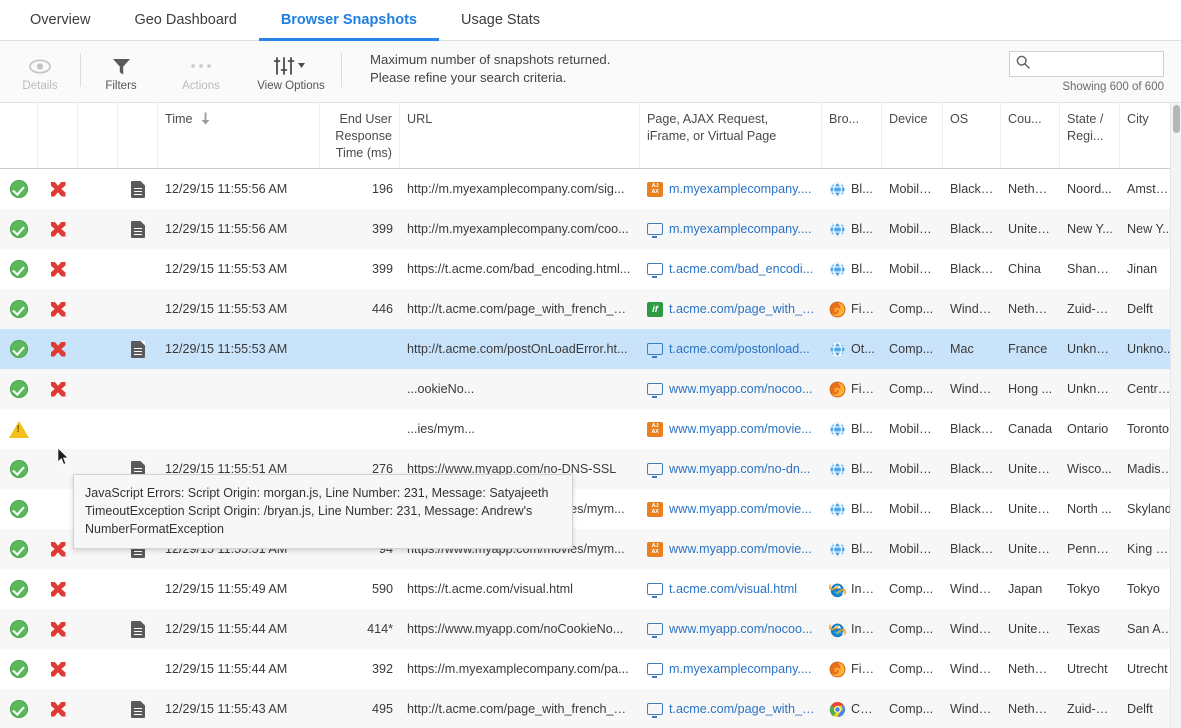  What do you see at coordinates (19, 135) in the screenshot?
I see `column-header-status` at bounding box center [19, 135].